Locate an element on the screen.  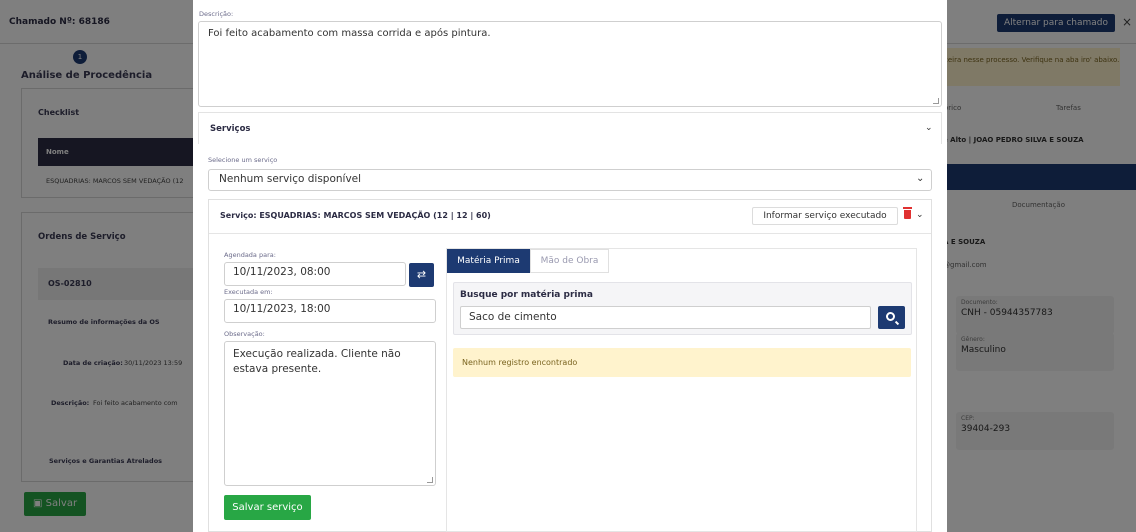
swap-icon: ⇄ is located at coordinates (421, 275).